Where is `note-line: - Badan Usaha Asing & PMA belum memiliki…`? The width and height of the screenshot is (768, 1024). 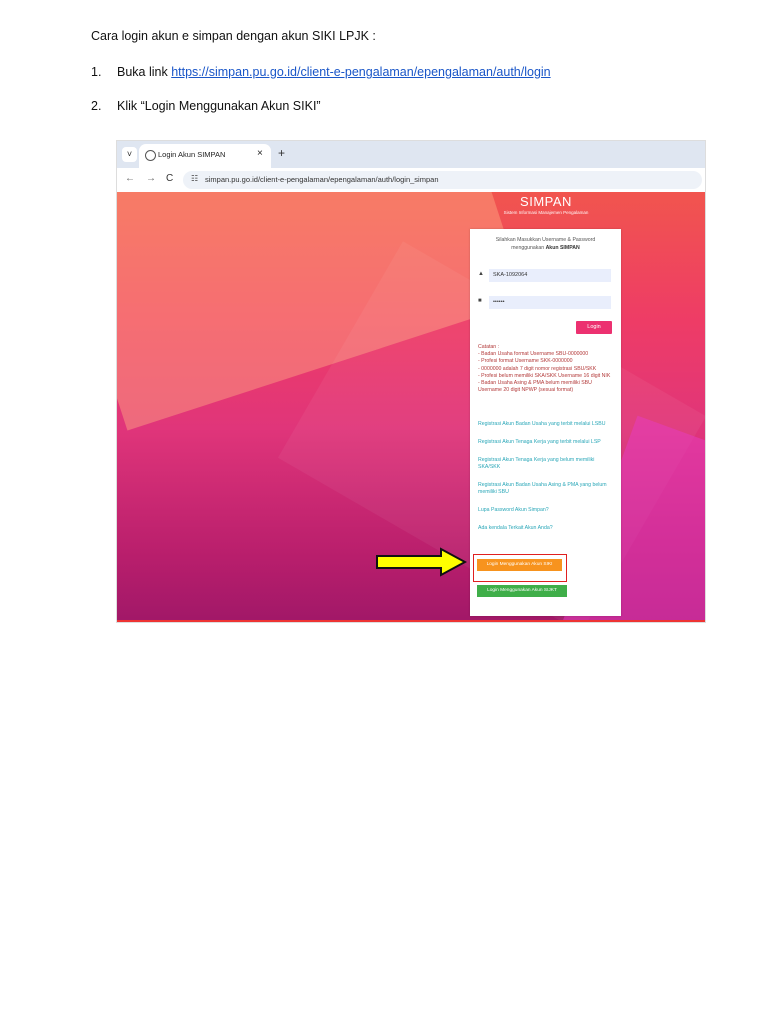
note-line: - Badan Usaha Asing & PMA belum memiliki… is located at coordinates (535, 387).